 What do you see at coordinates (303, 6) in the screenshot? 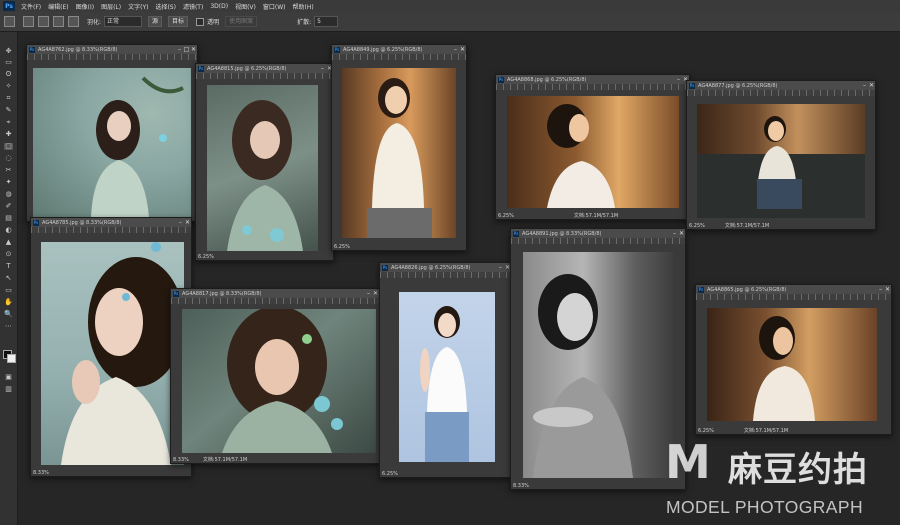
I see `menu-help: 帮助(H)` at bounding box center [303, 6].